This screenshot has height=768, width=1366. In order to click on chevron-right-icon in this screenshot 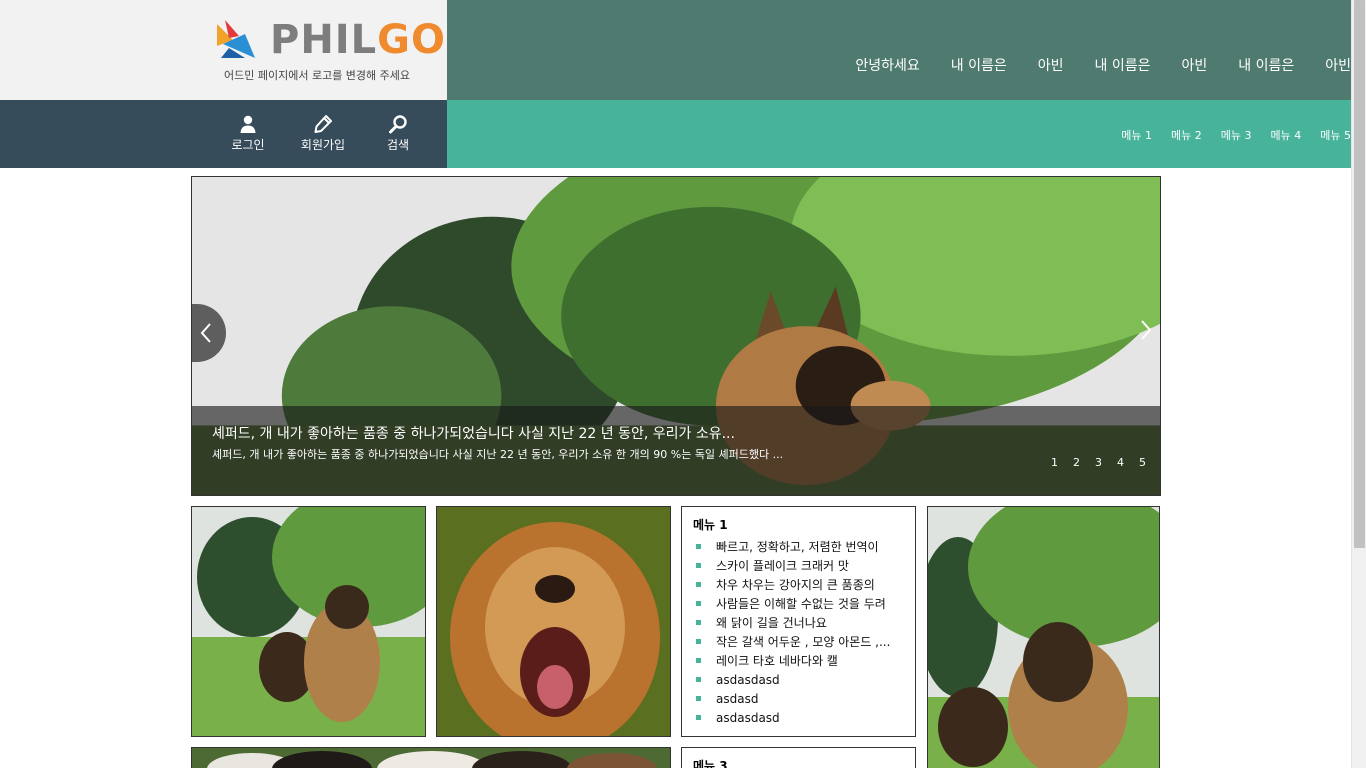, I will do `click(1146, 330)`.